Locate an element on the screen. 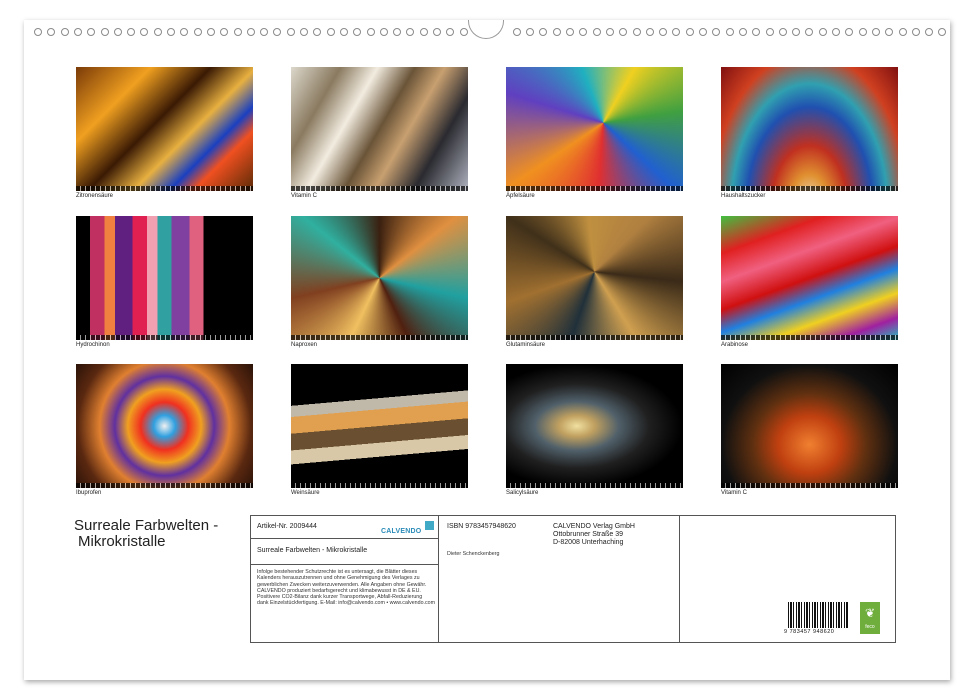 The height and width of the screenshot is (700, 971). tile-caption: Naproxen is located at coordinates (304, 345).